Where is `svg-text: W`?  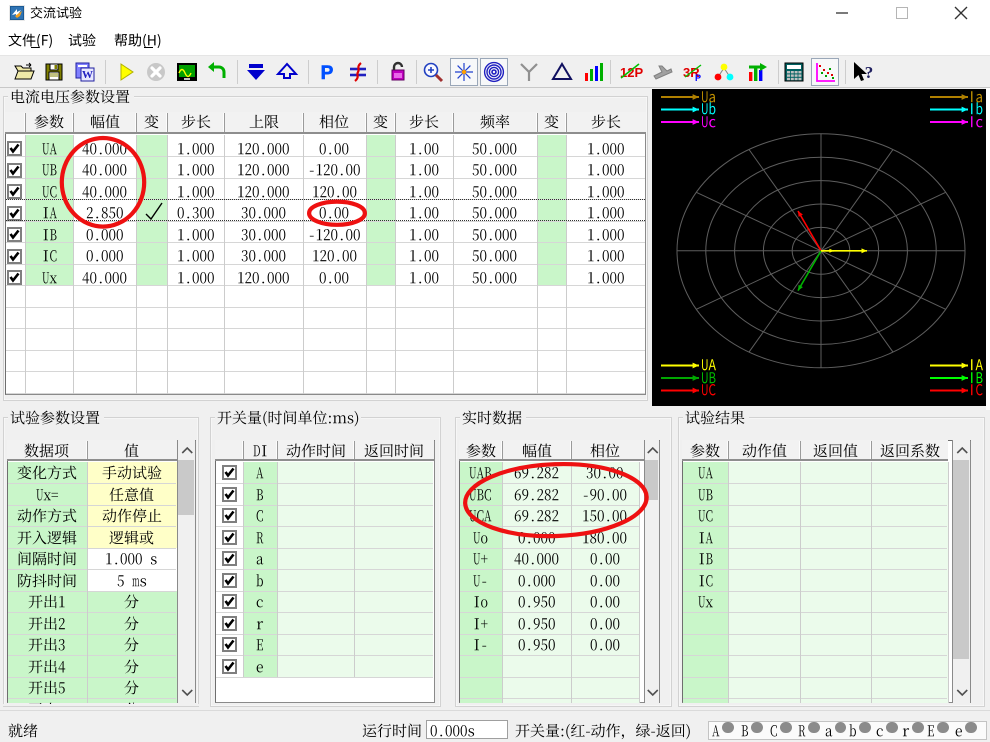 svg-text: W is located at coordinates (87, 75).